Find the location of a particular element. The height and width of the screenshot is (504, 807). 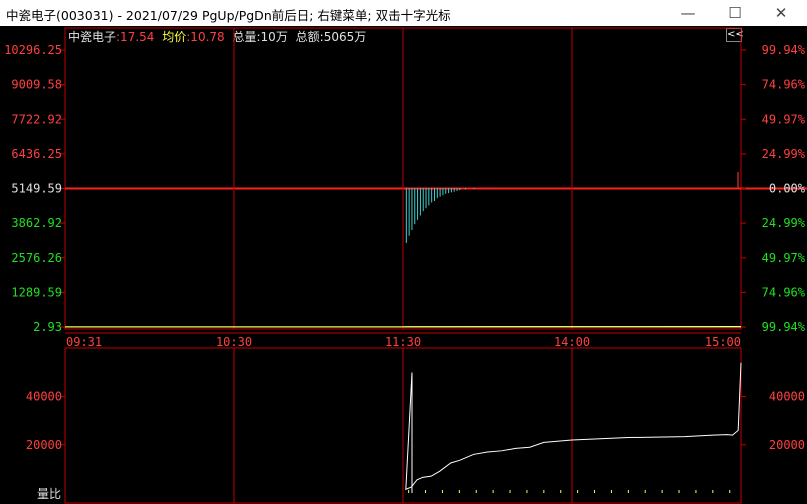

price-tick-label: 5149.59 is located at coordinates (36, 189).